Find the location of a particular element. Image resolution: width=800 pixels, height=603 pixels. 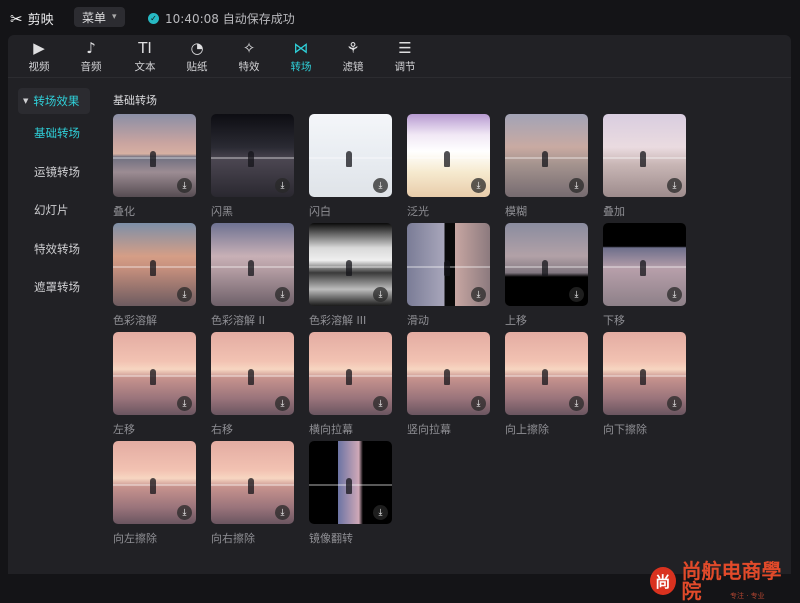

transition-card: ⤓ 镜像翻转 is located at coordinates (350, 493).